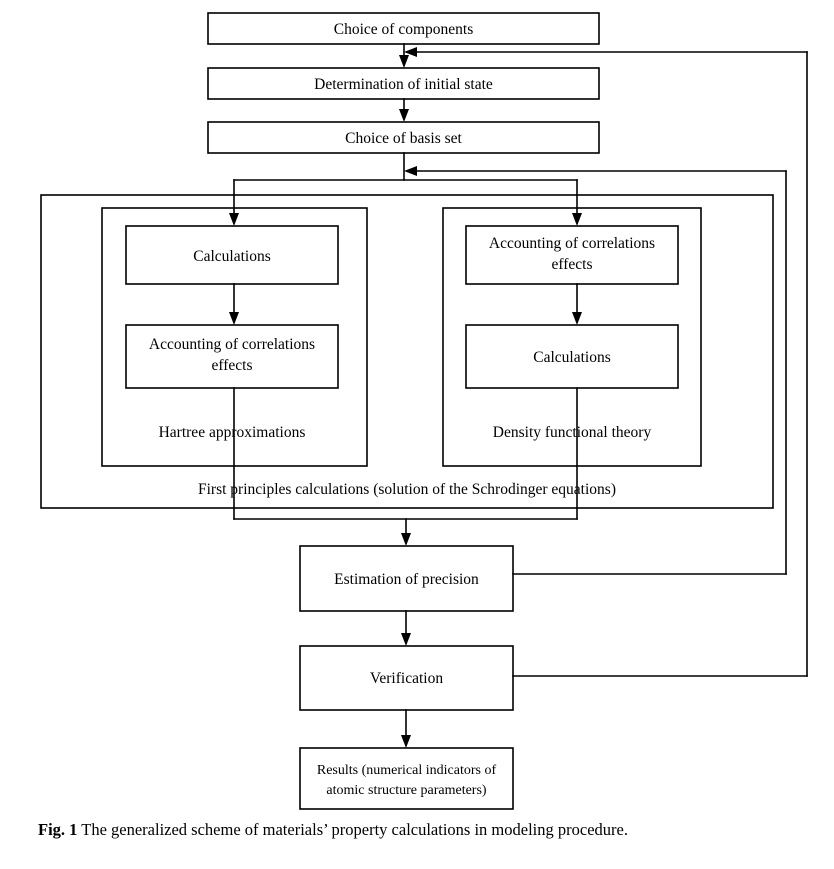  Describe the element at coordinates (404, 110) in the screenshot. I see `edge-initial-state-to-basis-set` at that location.